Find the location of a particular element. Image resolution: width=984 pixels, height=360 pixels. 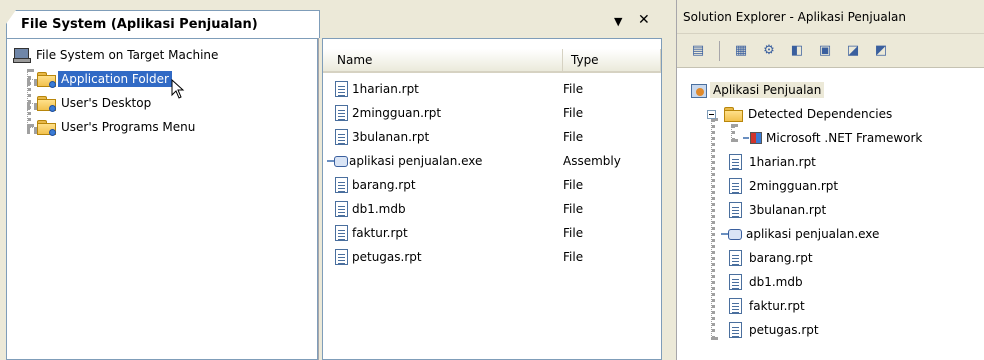

document-tab-strip: File System (Aplikasi Penjualan) ▼ ✕ is located at coordinates (334, 19).